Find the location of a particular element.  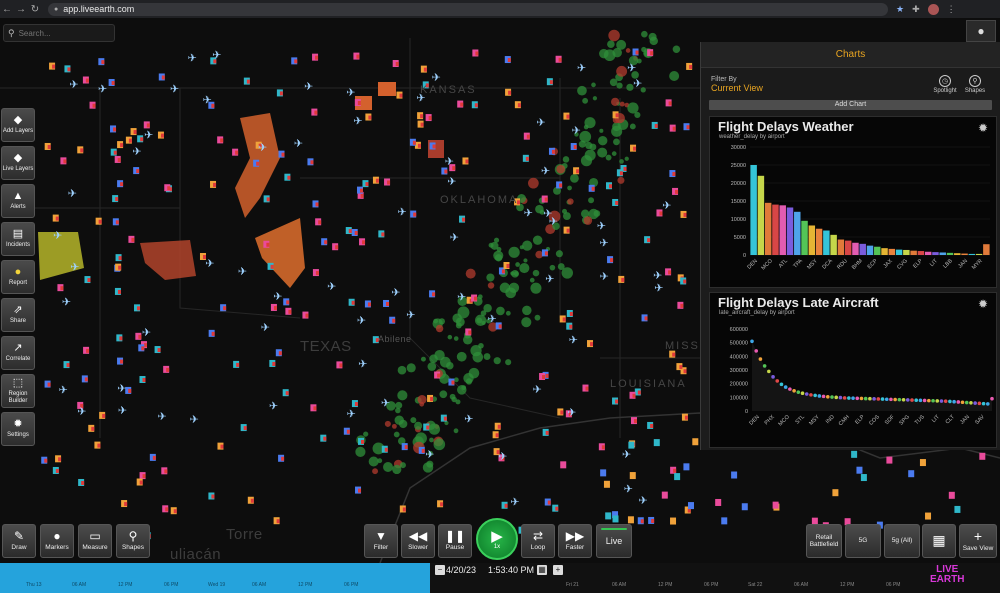

extensions-icon: ✚ is located at coordinates (916, 9).